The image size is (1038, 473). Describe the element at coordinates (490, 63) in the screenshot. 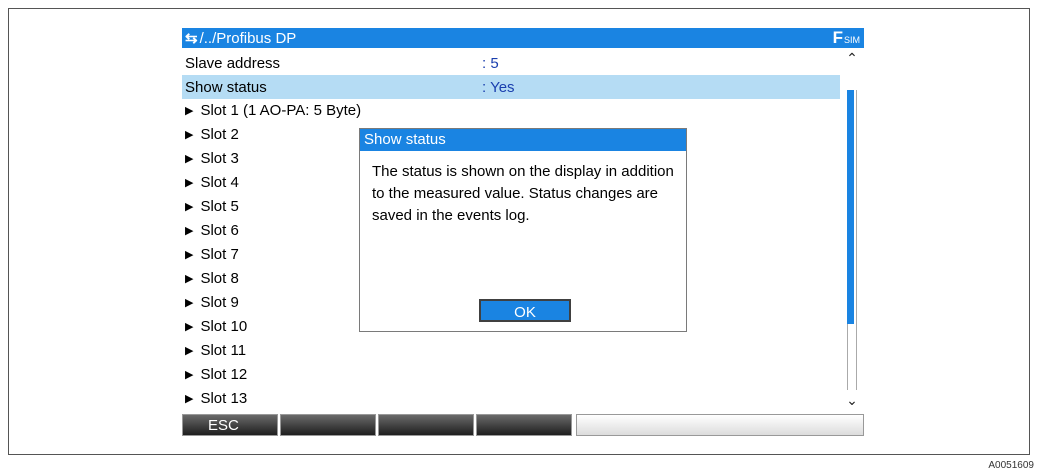

I see `param-value: : 5` at that location.